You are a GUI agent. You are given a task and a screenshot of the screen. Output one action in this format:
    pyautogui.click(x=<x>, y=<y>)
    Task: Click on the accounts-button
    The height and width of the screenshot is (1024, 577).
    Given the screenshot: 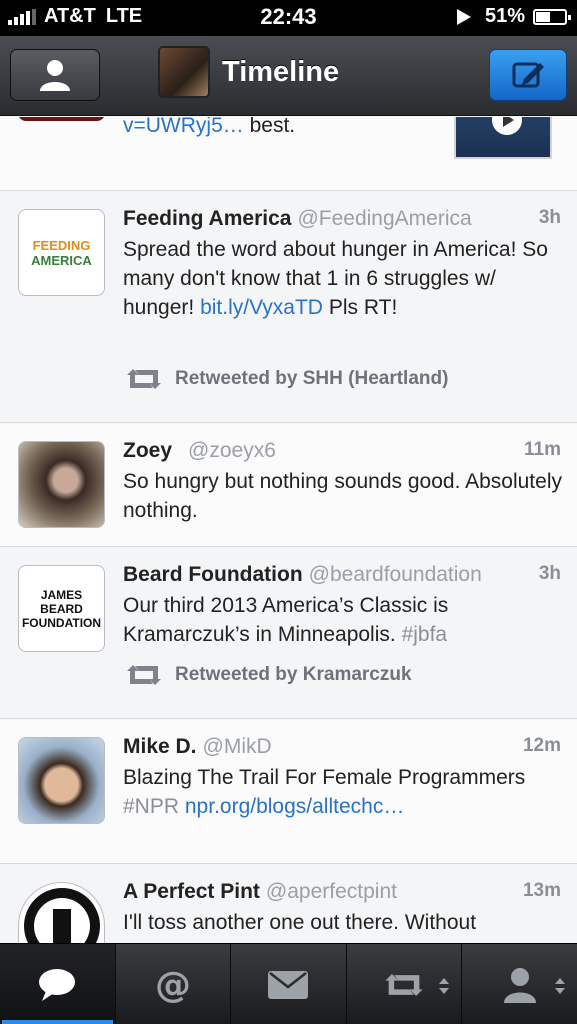 What is the action you would take?
    pyautogui.click(x=55, y=75)
    